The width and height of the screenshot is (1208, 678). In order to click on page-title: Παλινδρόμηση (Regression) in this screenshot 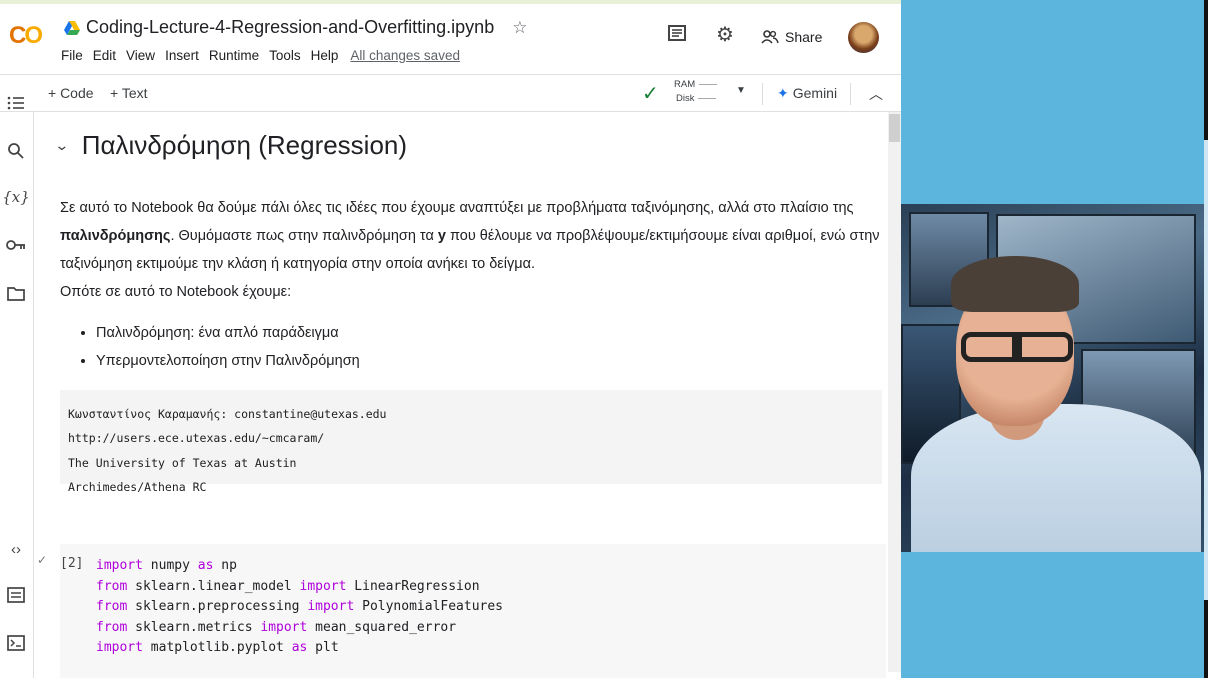, I will do `click(244, 145)`.